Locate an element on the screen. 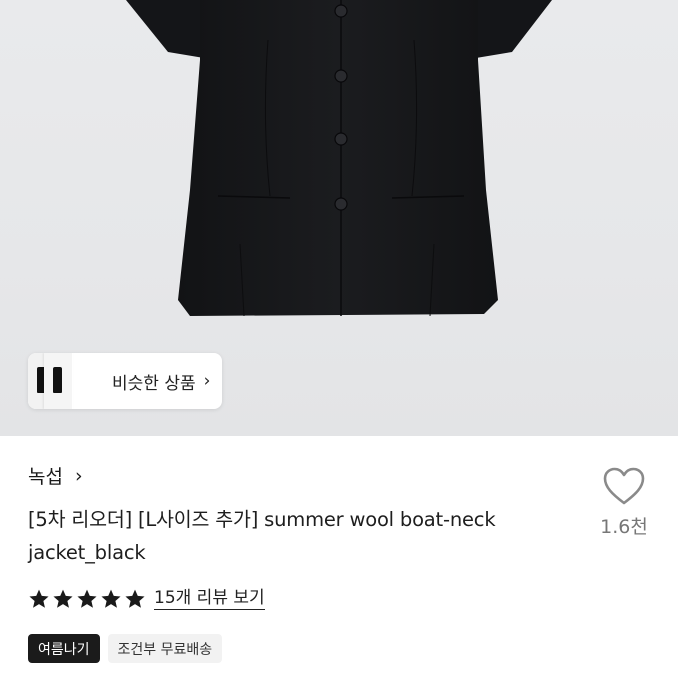  tag-list: 여름나기 조건부 무료배송 is located at coordinates (125, 648).